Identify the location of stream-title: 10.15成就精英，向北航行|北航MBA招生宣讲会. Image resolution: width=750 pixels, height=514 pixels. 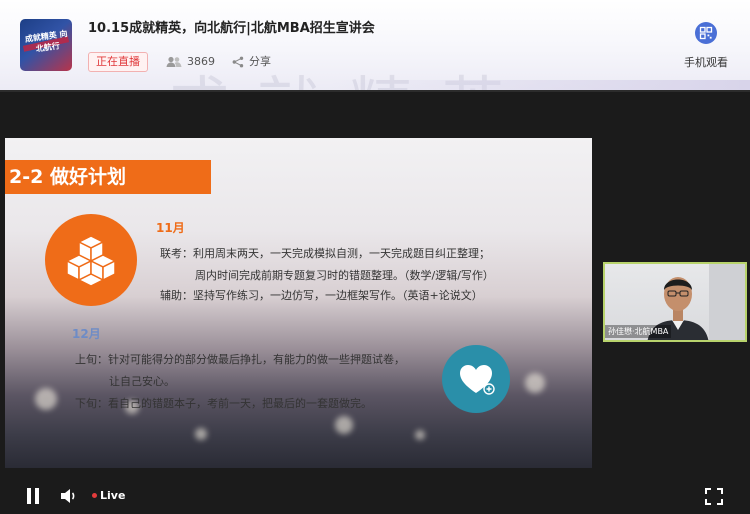
(231, 28).